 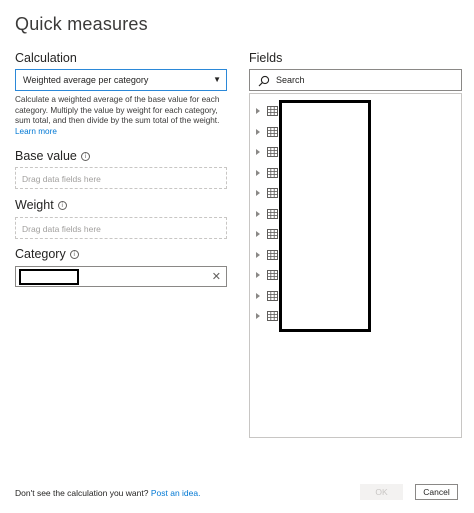 What do you see at coordinates (216, 276) in the screenshot?
I see `close-icon: ✕` at bounding box center [216, 276].